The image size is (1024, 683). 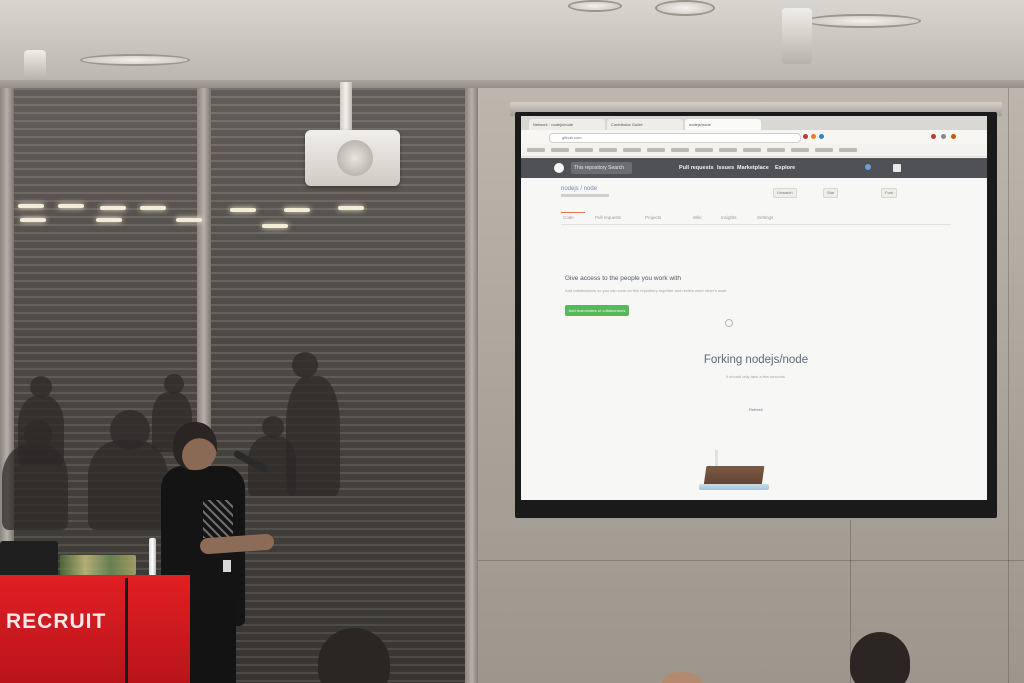 I want to click on repo-path: nodejs / node, so click(x=579, y=189).